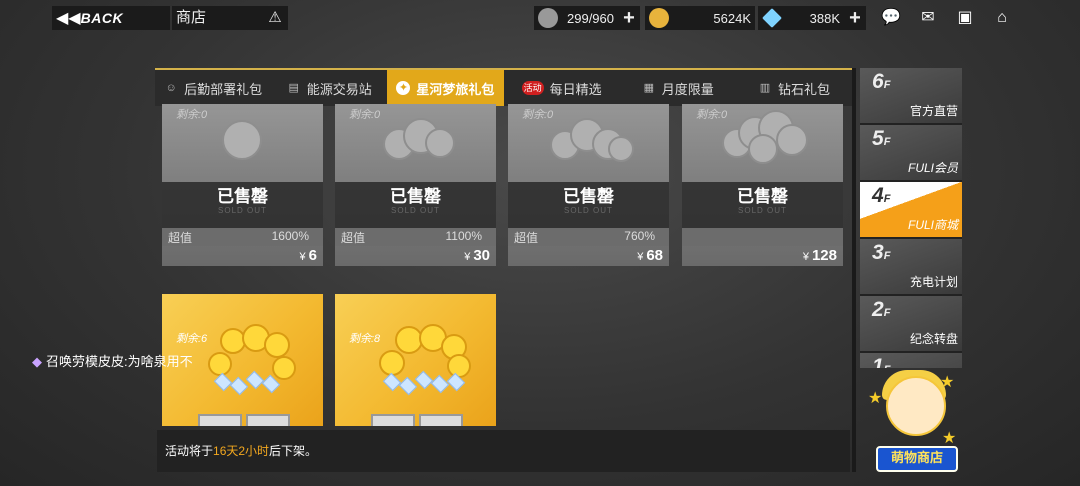 The image size is (1080, 486). I want to click on galaxy-icon: ✦, so click(403, 88).